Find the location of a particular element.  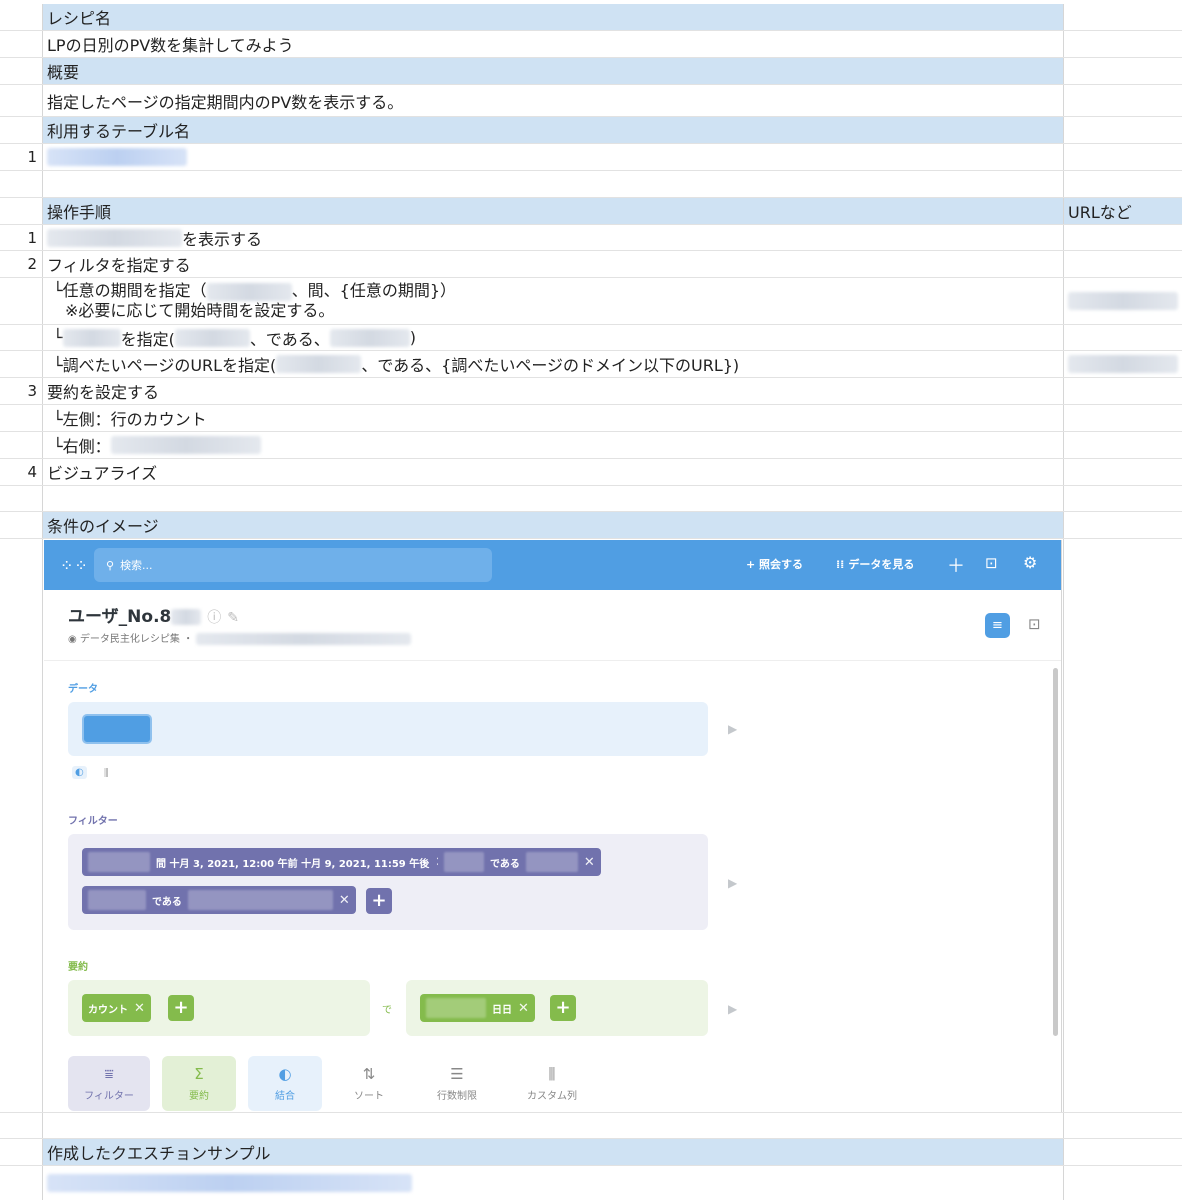

step-cell: を表示する is located at coordinates (553, 237).